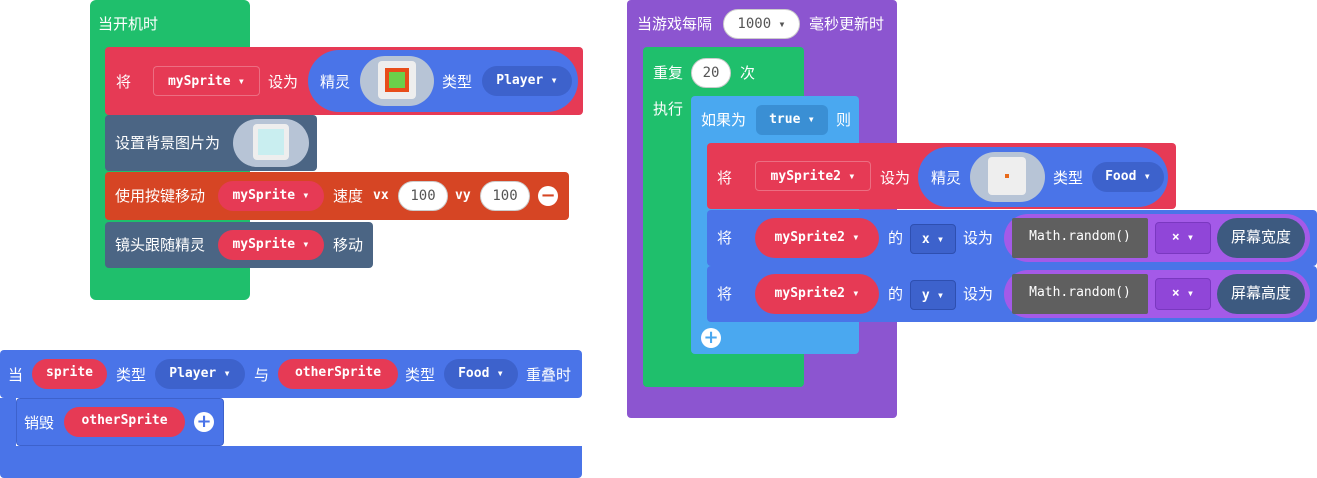 This screenshot has width=1317, height=478. Describe the element at coordinates (1080, 238) in the screenshot. I see `x-math-random: Math.random()` at that location.